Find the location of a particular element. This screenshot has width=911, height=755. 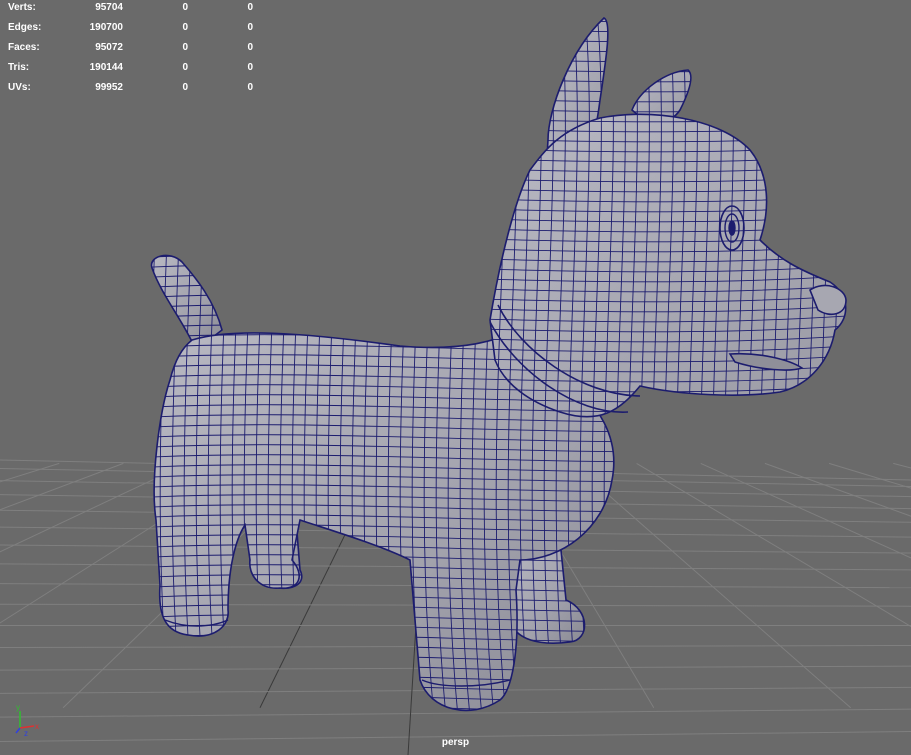

hud-label: Verts: is located at coordinates (22, 7).